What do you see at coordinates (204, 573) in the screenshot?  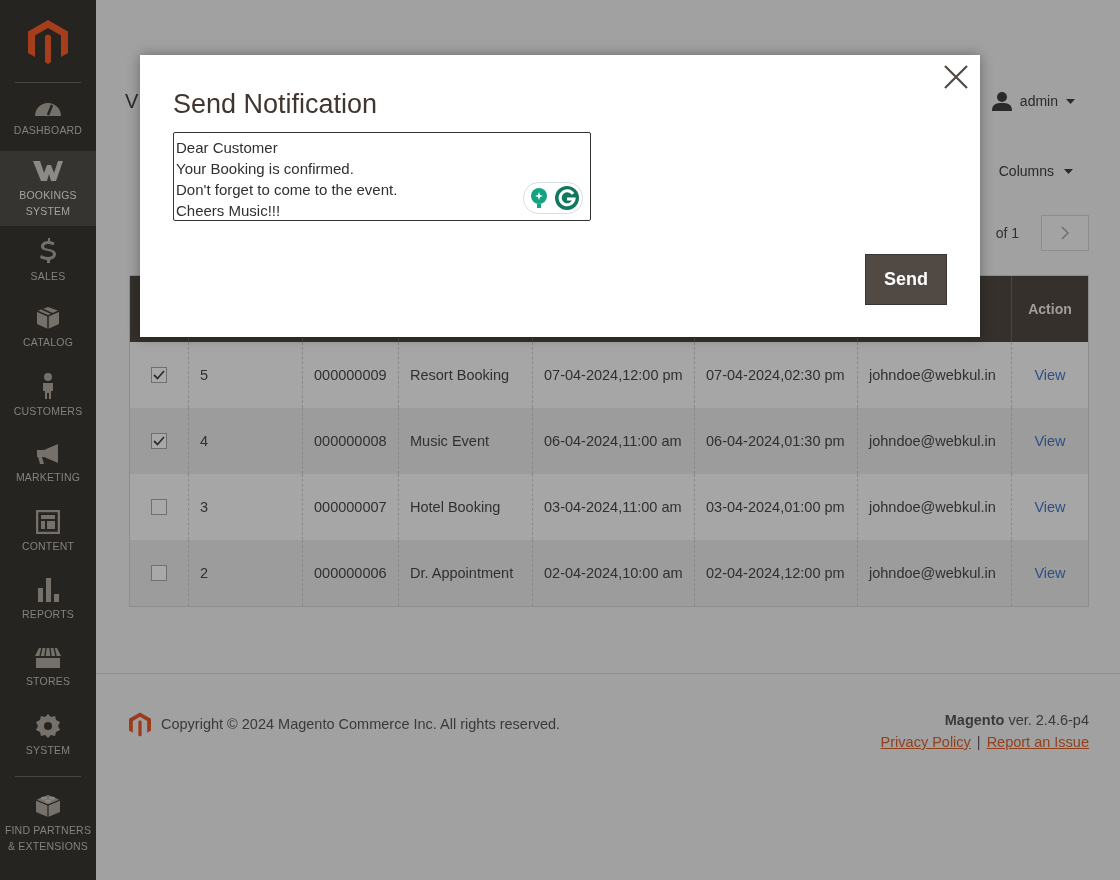 I see `table-cell-text: 2` at bounding box center [204, 573].